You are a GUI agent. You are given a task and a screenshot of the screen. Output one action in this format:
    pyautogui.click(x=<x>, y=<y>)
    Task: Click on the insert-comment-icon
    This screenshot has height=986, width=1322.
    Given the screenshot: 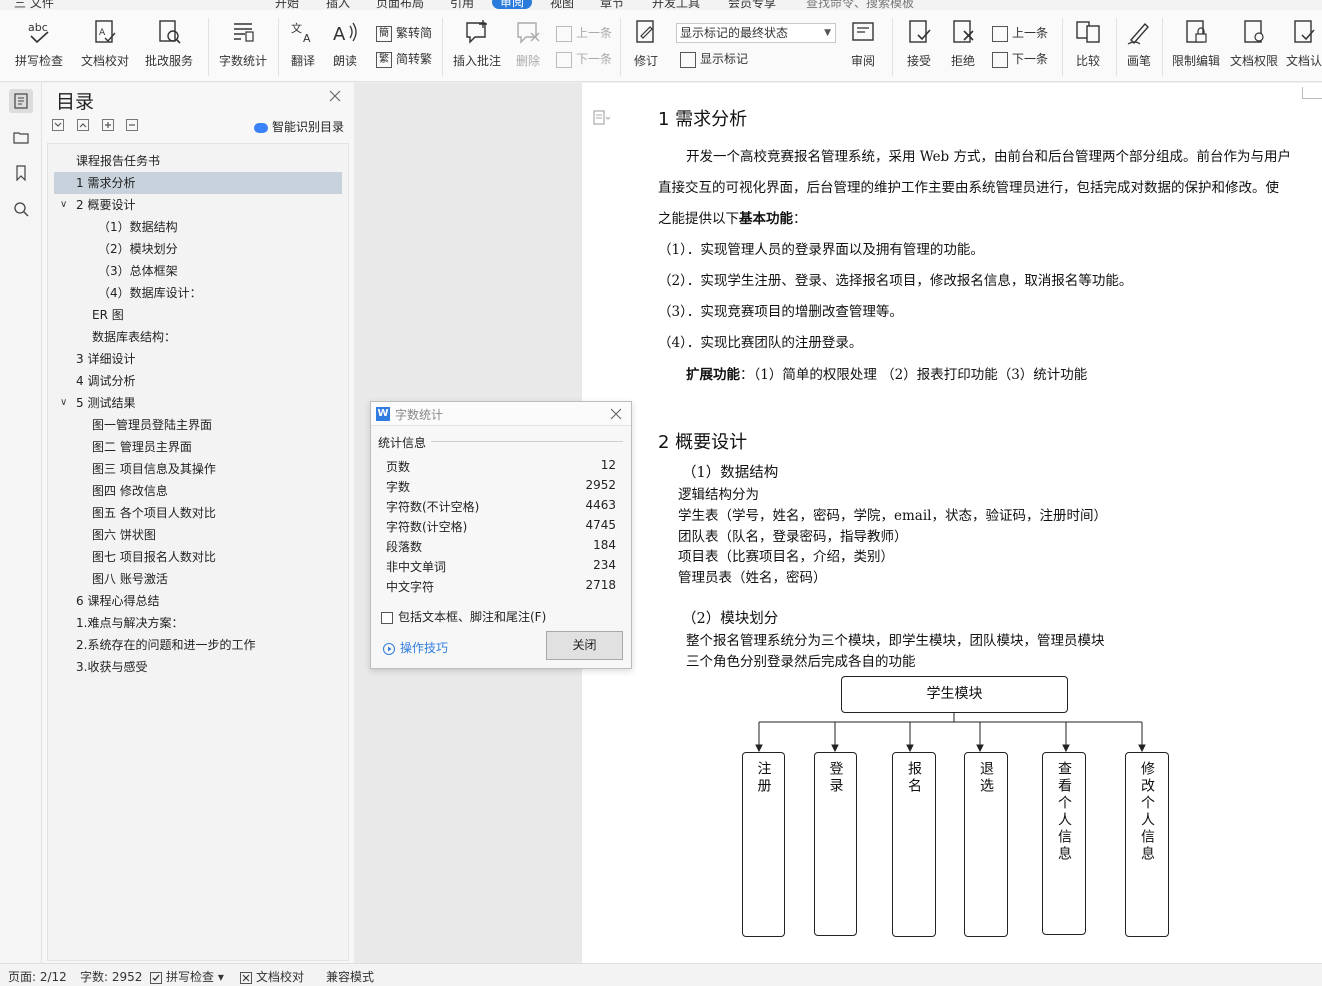 What is the action you would take?
    pyautogui.click(x=476, y=32)
    